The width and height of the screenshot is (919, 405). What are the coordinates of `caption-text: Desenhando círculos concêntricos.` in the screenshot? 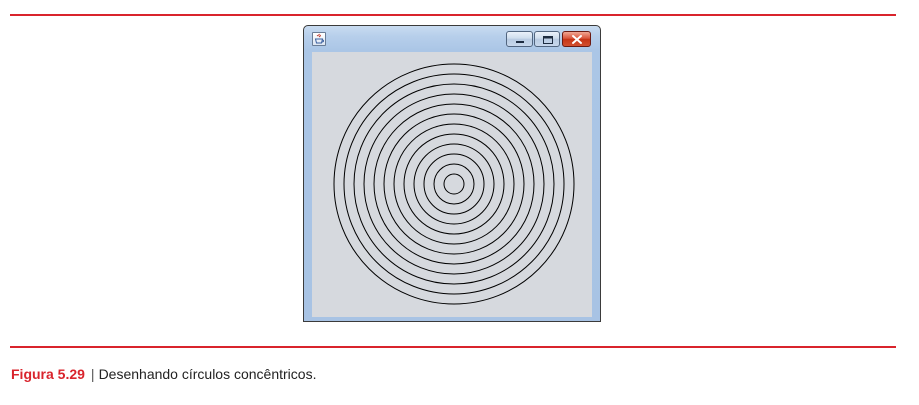 It's located at (207, 374).